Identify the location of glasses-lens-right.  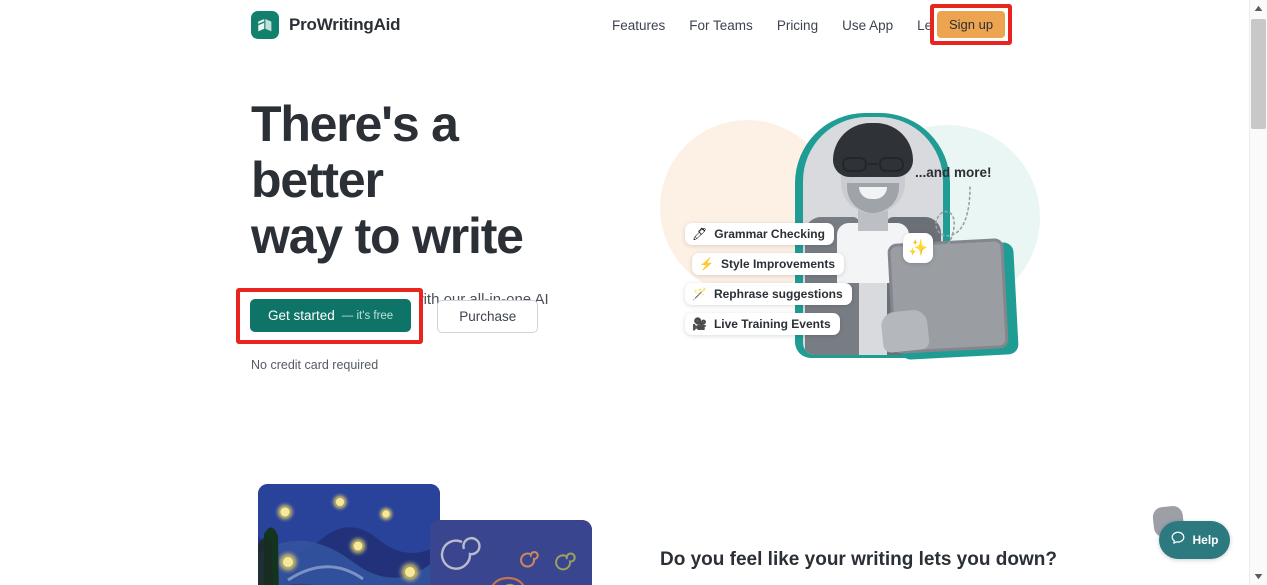
(891, 164).